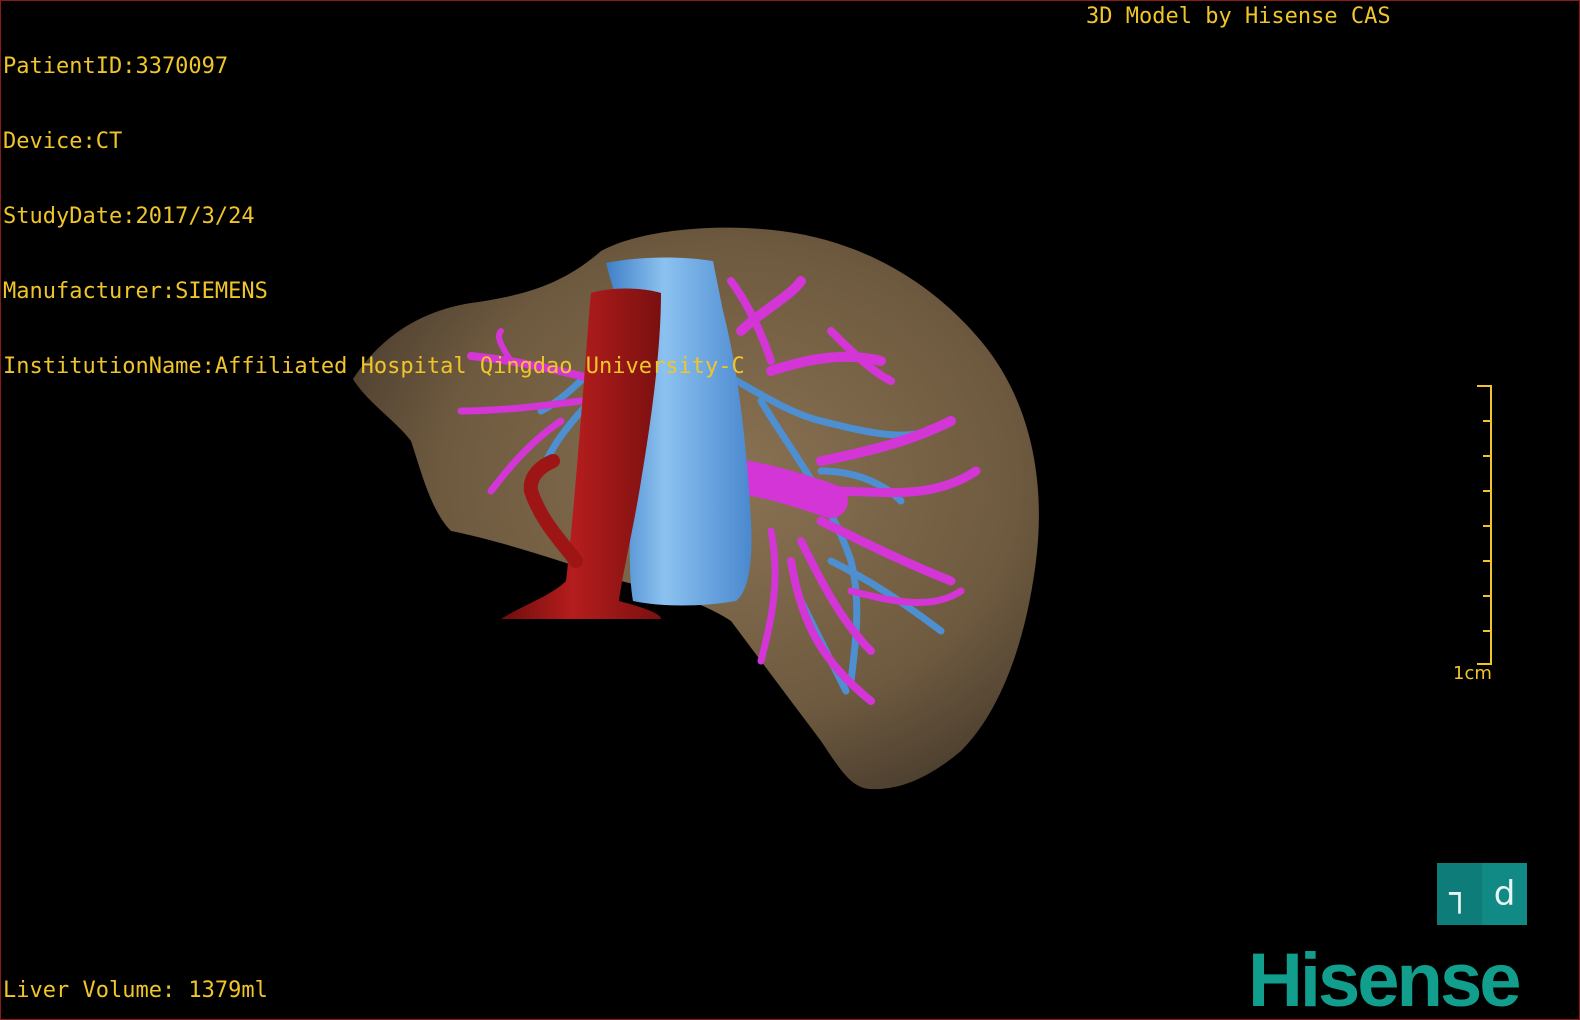 Image resolution: width=1580 pixels, height=1020 pixels. I want to click on hisense-logo: Hisense, so click(1384, 979).